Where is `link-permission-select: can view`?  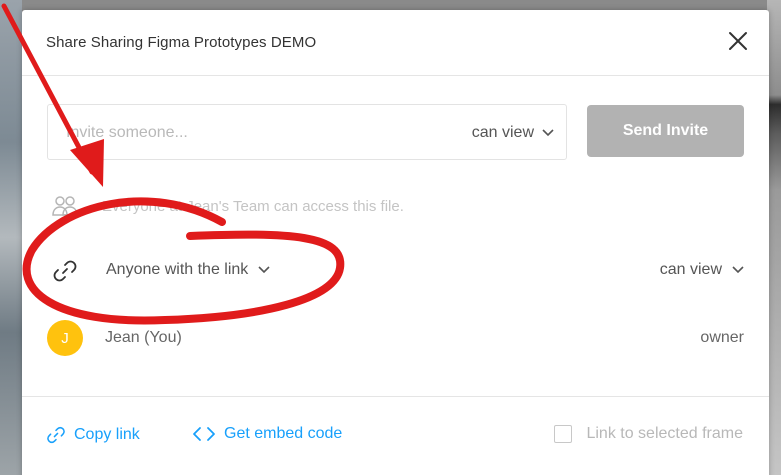 link-permission-select: can view is located at coordinates (702, 270).